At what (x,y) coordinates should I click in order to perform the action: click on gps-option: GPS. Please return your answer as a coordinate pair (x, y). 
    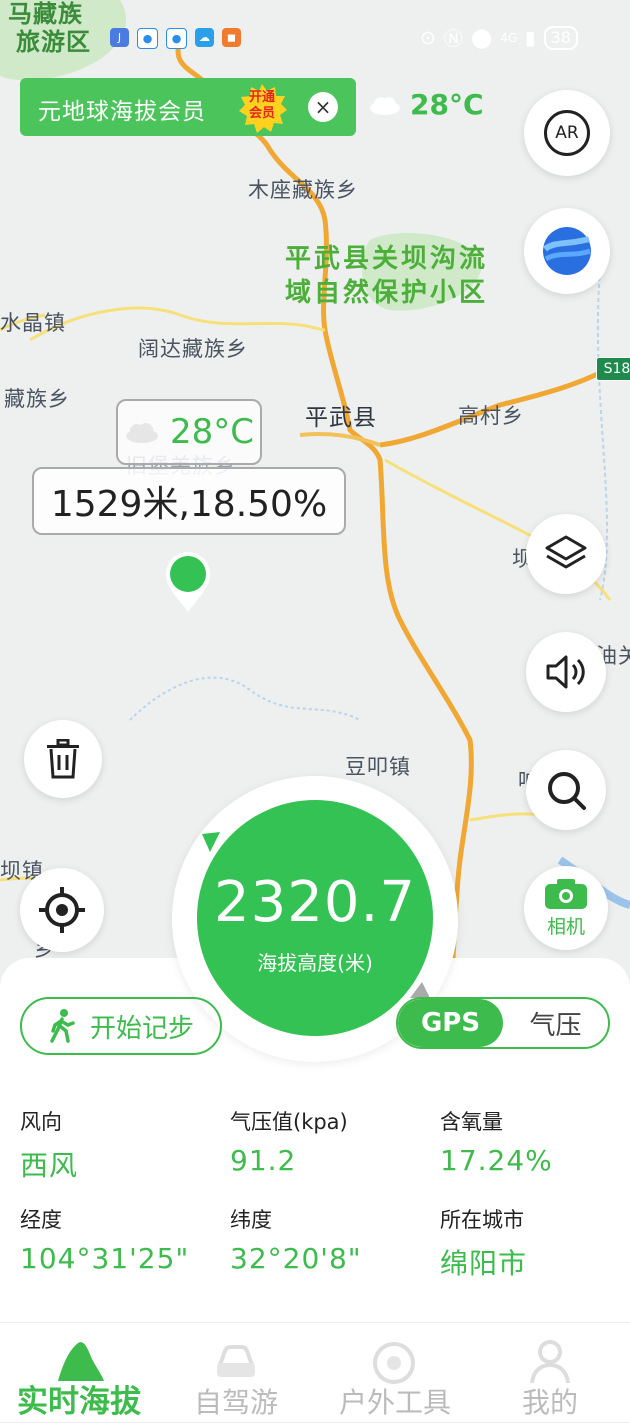
    Looking at the image, I should click on (450, 1023).